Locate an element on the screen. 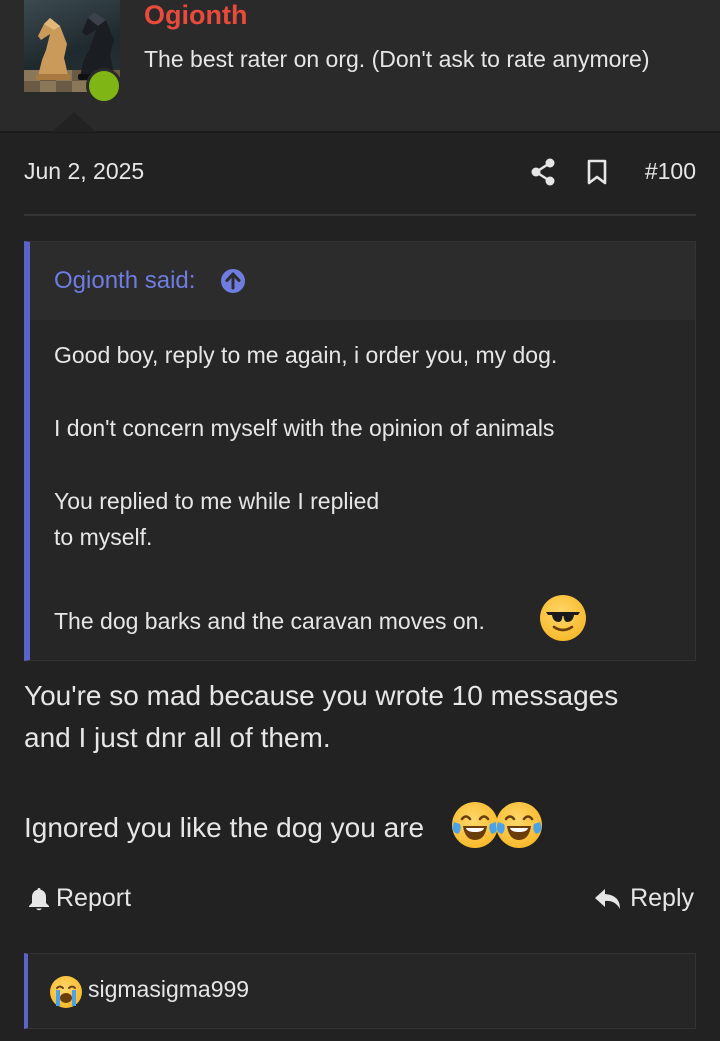  sunglasses-emoji is located at coordinates (563, 618).